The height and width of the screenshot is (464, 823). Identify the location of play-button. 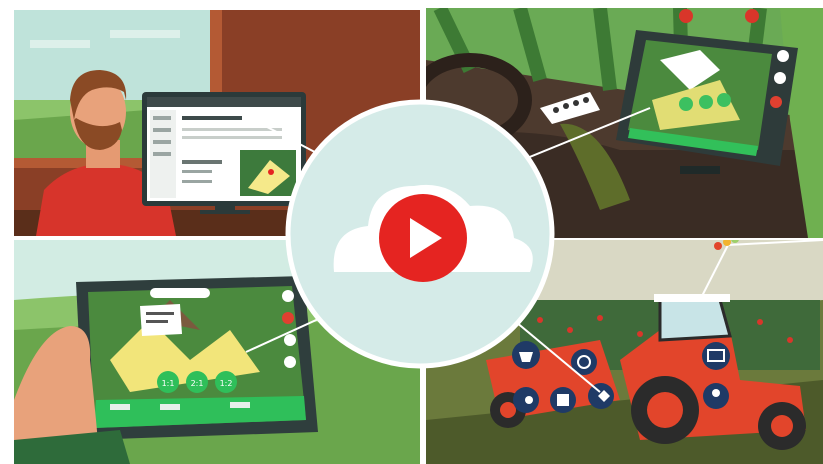
(423, 238).